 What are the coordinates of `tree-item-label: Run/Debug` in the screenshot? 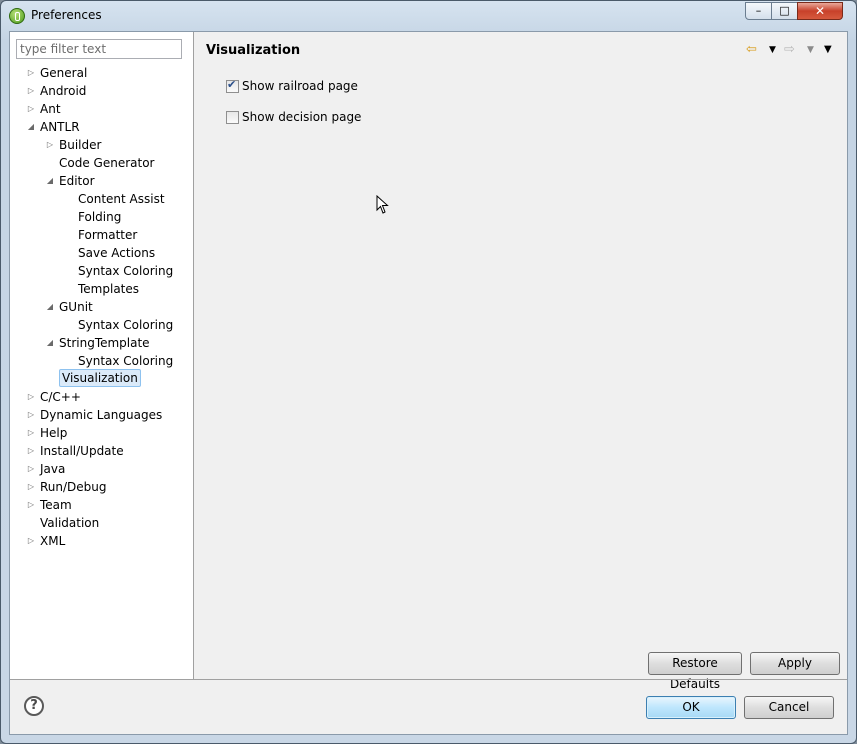 It's located at (73, 487).